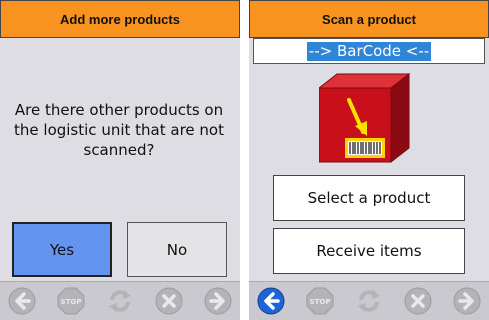 The width and height of the screenshot is (489, 320). Describe the element at coordinates (368, 117) in the screenshot. I see `scan-box-illustration` at that location.